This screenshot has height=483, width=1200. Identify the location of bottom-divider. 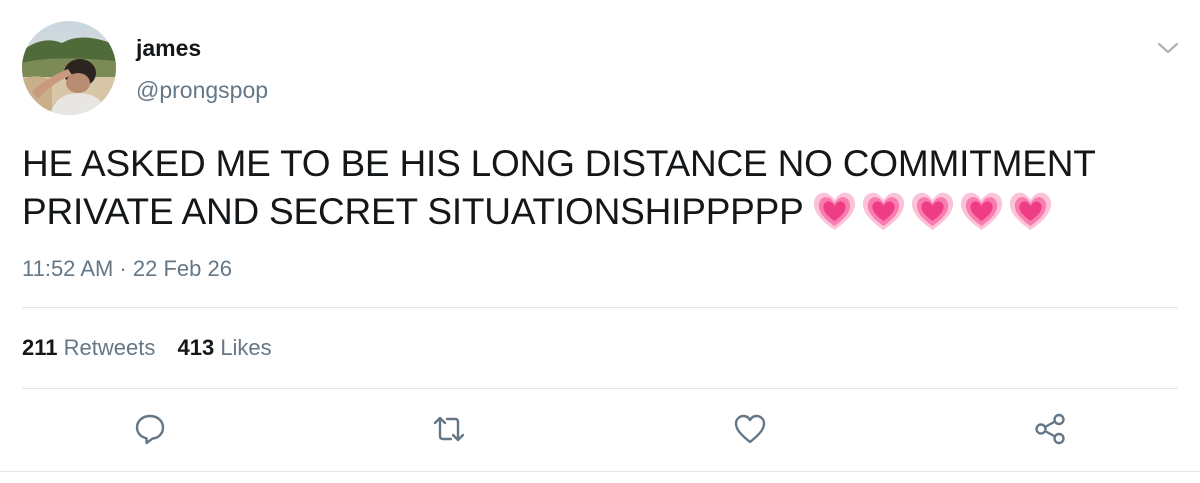
(600, 471).